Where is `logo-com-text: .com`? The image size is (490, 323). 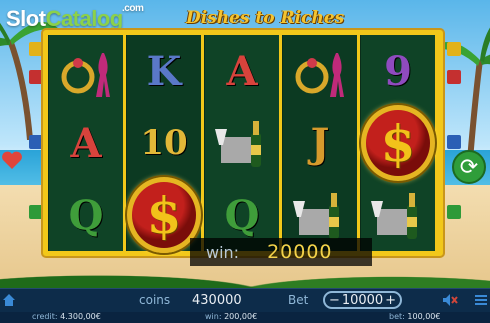 logo-com-text: .com is located at coordinates (133, 8).